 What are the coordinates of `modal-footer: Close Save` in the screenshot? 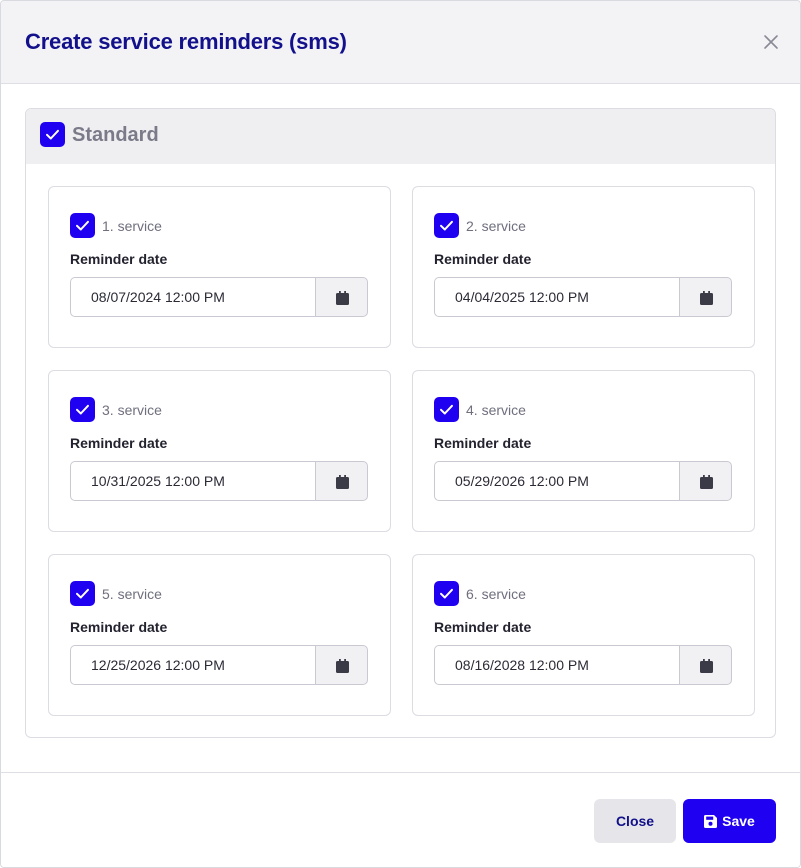 It's located at (400, 819).